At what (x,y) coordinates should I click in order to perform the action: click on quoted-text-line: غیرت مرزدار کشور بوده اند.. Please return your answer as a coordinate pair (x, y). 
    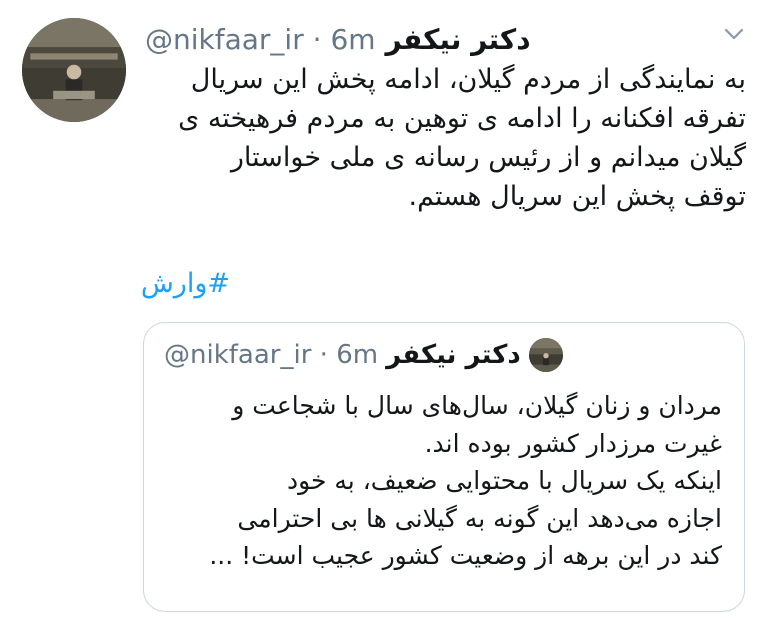
    Looking at the image, I should click on (573, 443).